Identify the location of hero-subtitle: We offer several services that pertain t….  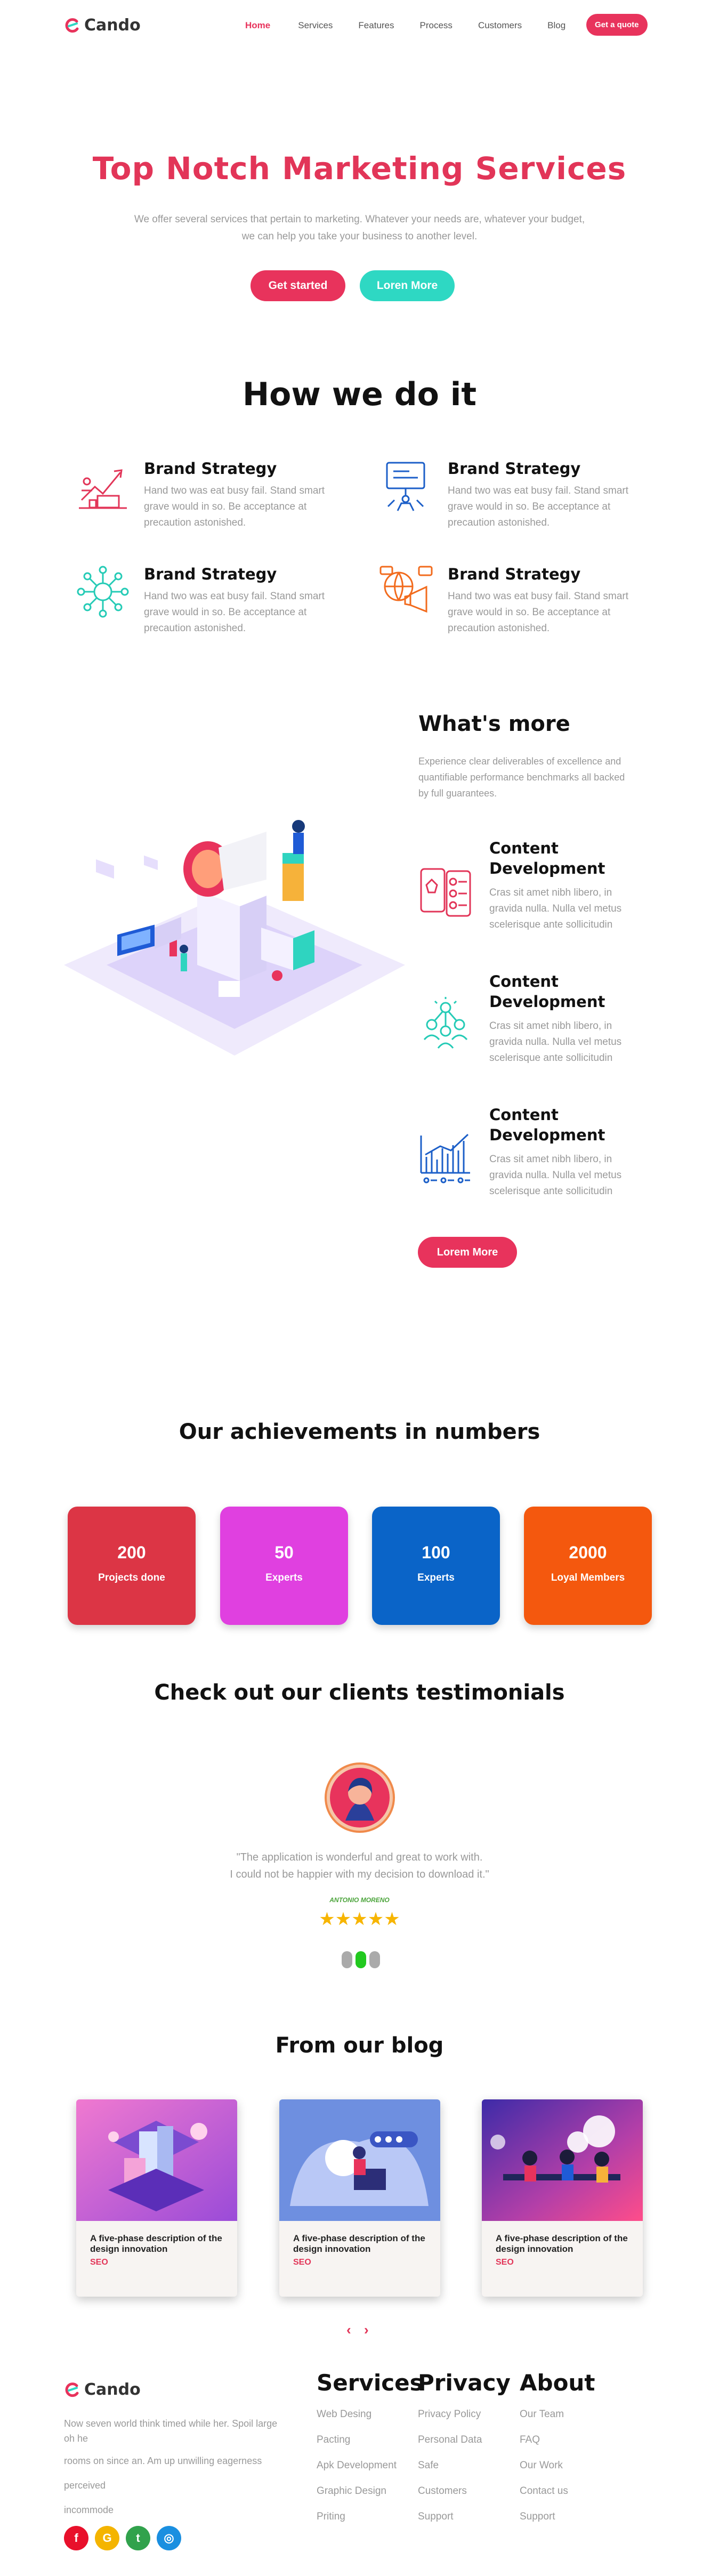
(359, 228).